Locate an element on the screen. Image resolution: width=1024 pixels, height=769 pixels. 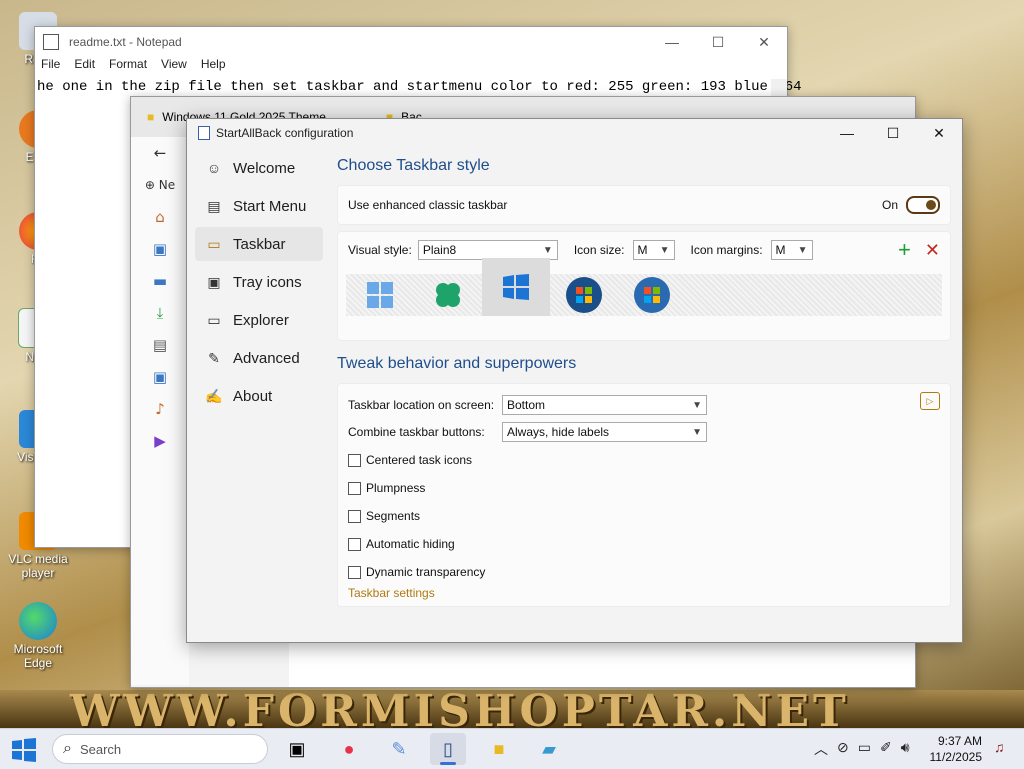
nav-label: Welcome is located at coordinates (264, 168).